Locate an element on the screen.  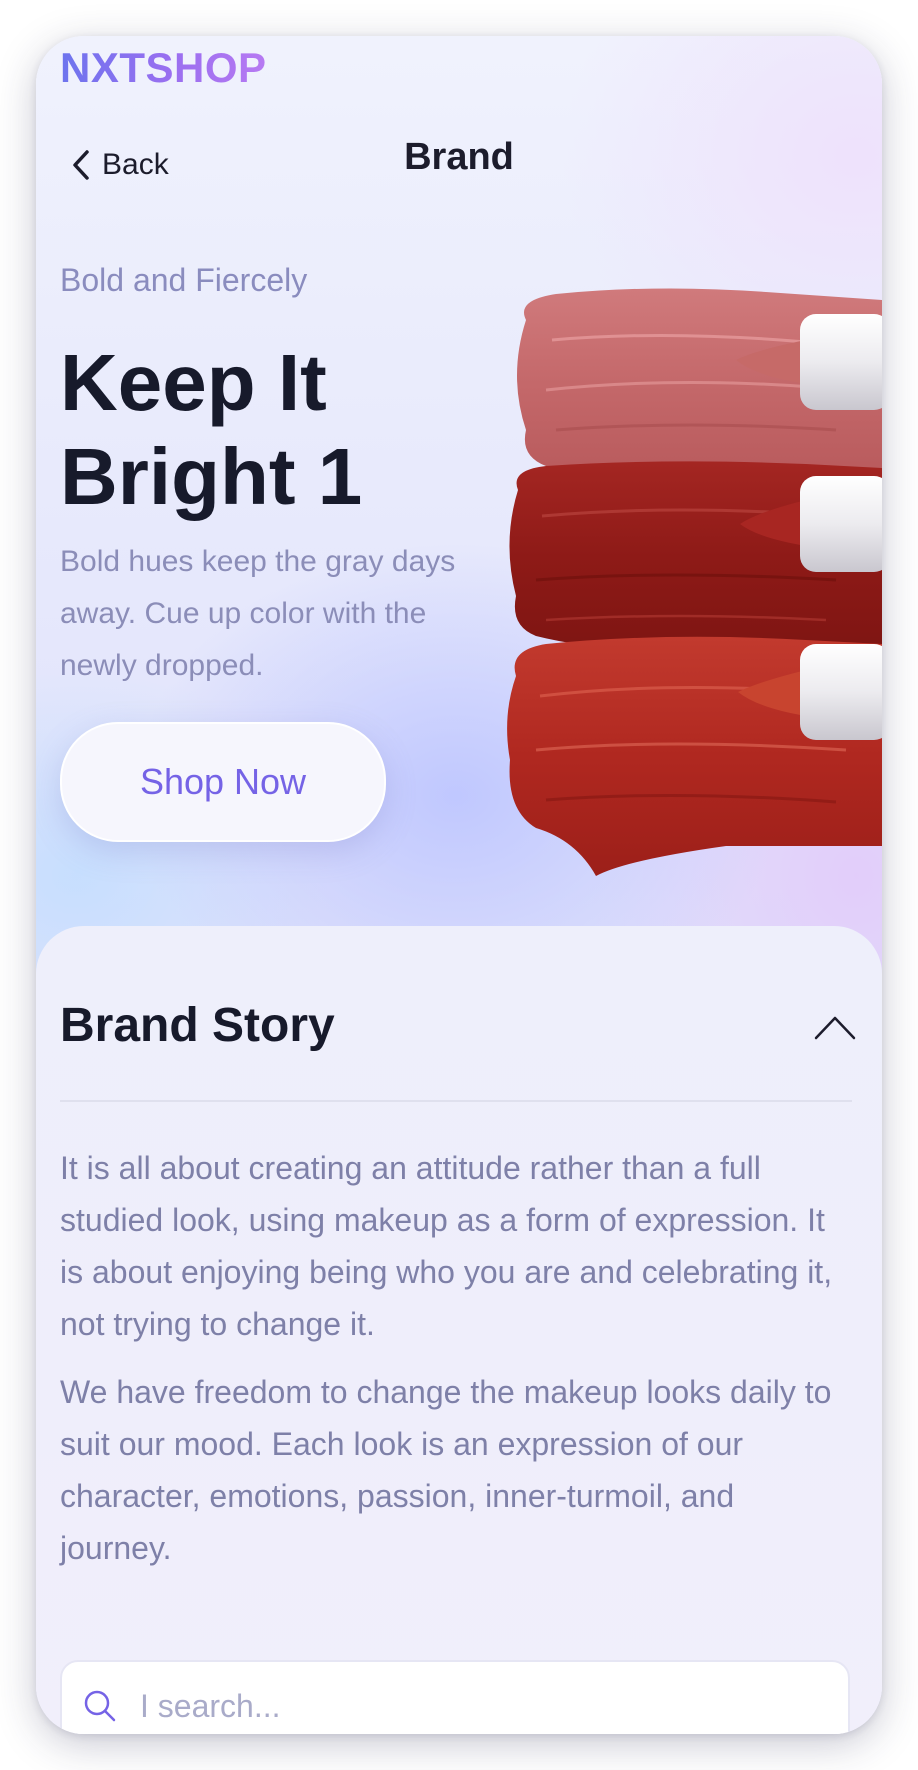
hero-eyebrow: Bold and Fiercely is located at coordinates (184, 280).